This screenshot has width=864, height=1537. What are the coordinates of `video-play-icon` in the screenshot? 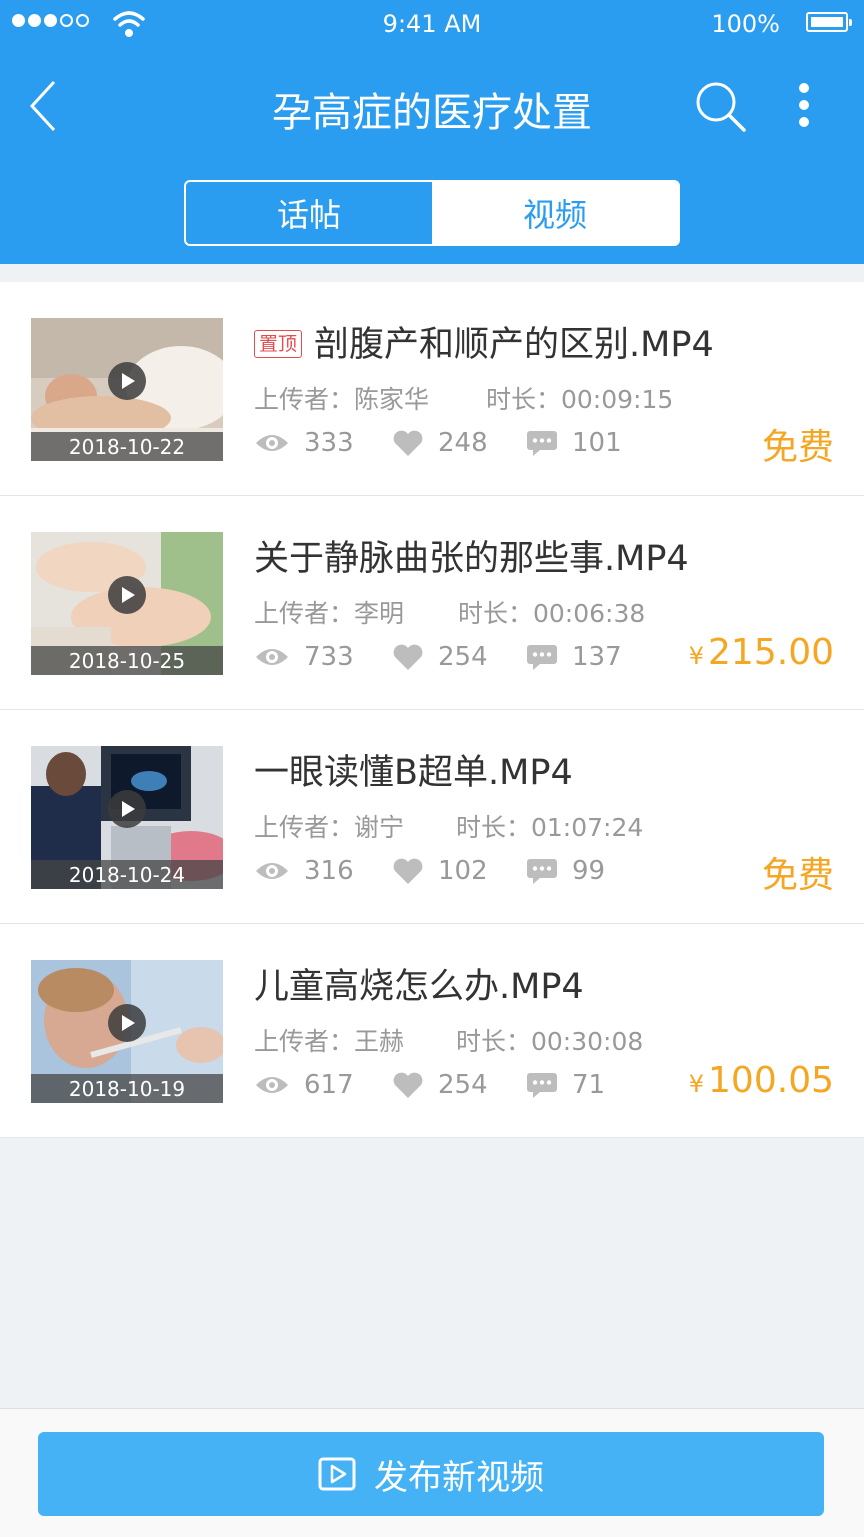 It's located at (337, 1474).